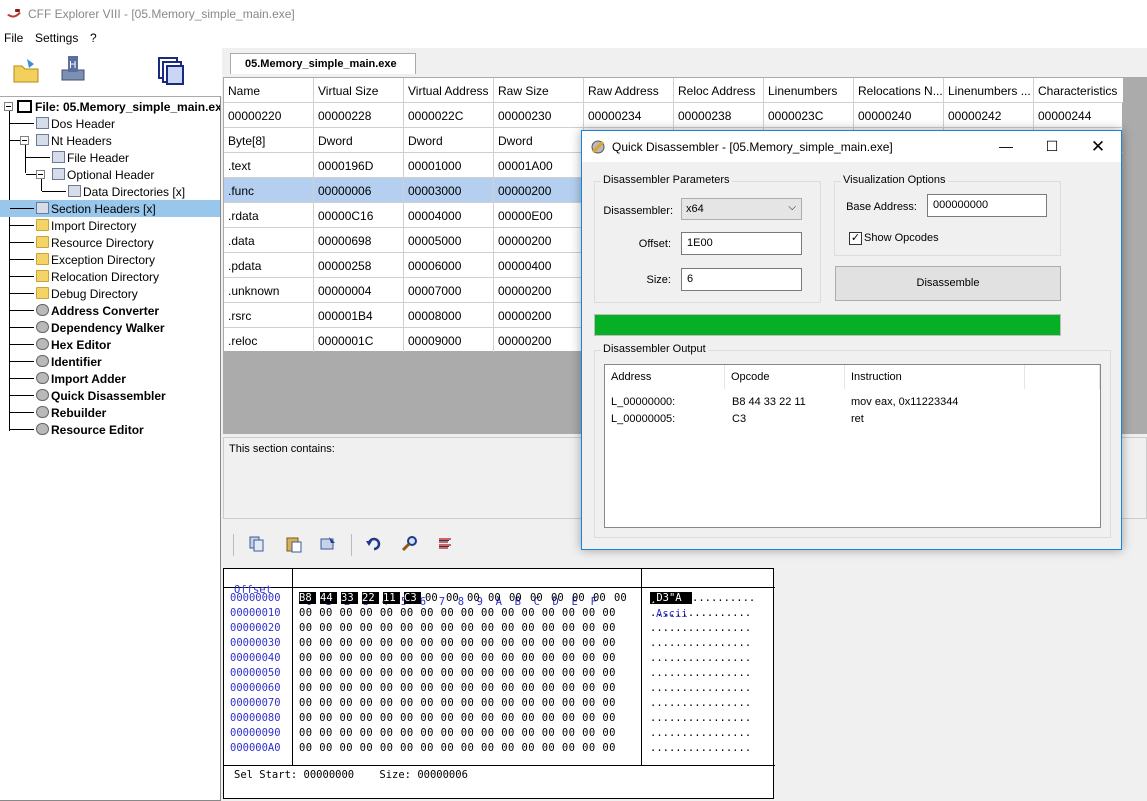 This screenshot has height=801, width=1147. Describe the element at coordinates (449, 315) in the screenshot. I see `table-cell: 00008000` at that location.